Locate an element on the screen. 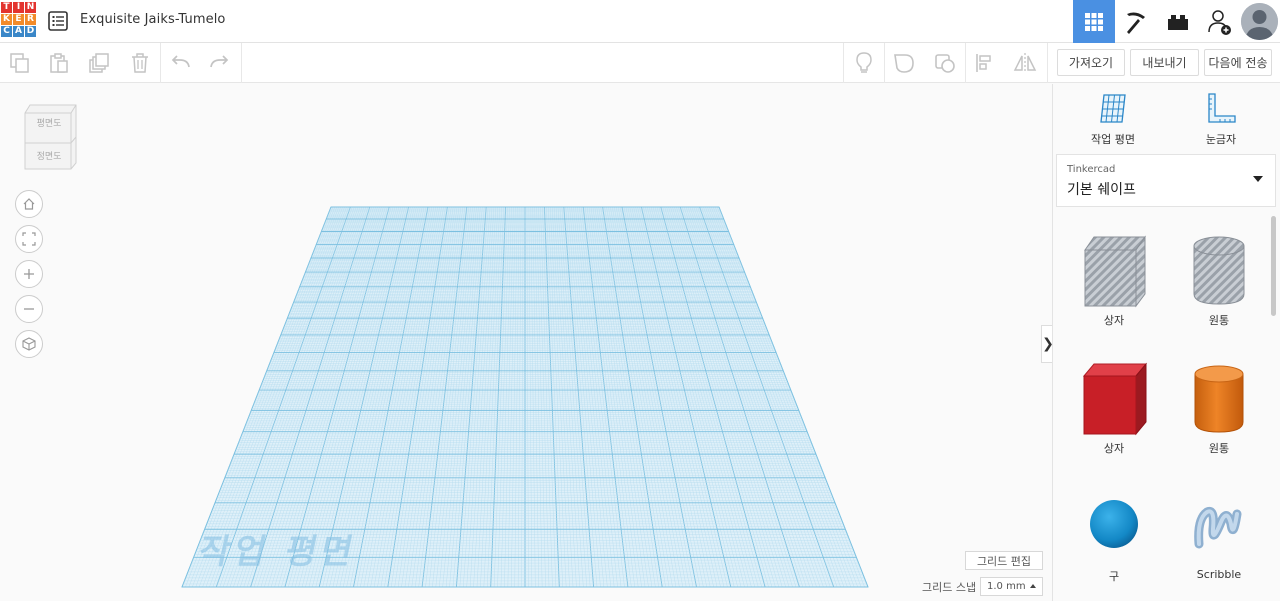 The image size is (1280, 601). logo-letter: A is located at coordinates (18, 31).